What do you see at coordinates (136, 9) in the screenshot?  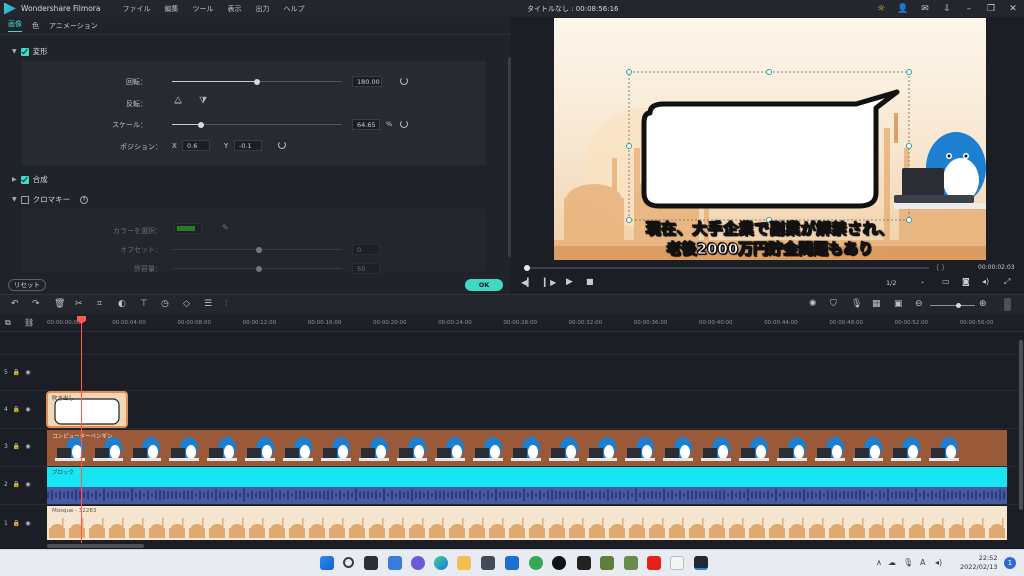 I see `menu-file: ファイル` at bounding box center [136, 9].